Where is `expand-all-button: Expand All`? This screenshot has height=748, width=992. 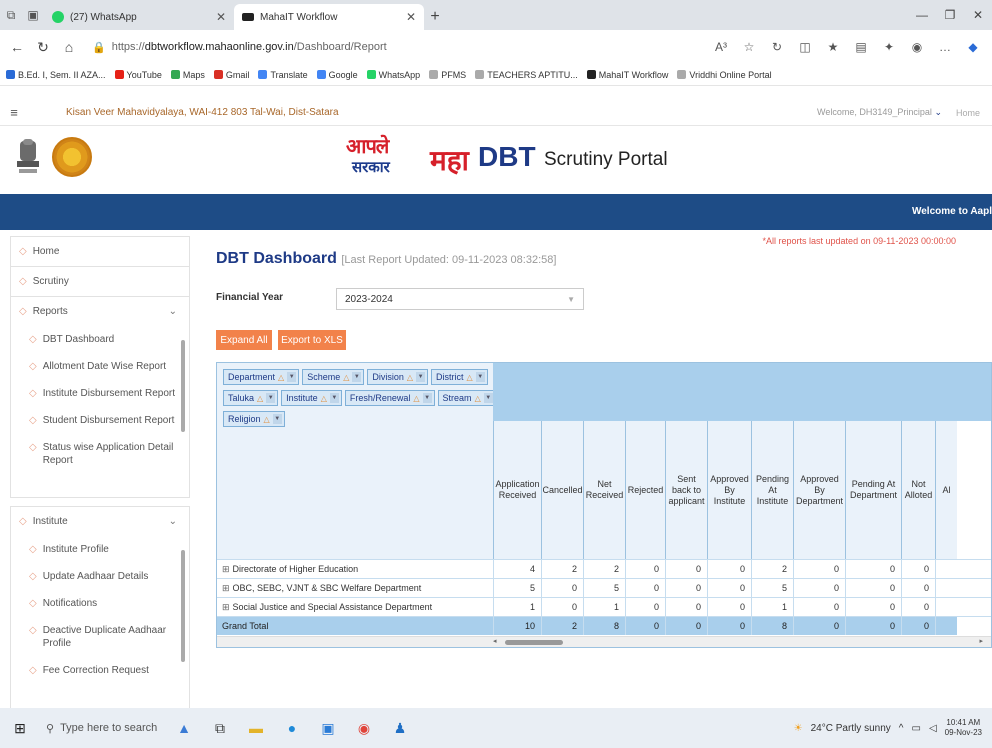
expand-all-button: Expand All is located at coordinates (244, 340).